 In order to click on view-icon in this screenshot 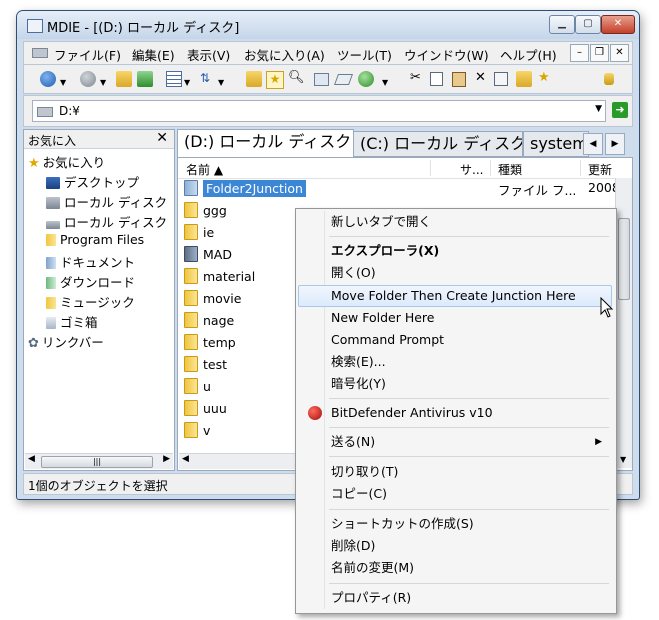, I will do `click(174, 79)`.